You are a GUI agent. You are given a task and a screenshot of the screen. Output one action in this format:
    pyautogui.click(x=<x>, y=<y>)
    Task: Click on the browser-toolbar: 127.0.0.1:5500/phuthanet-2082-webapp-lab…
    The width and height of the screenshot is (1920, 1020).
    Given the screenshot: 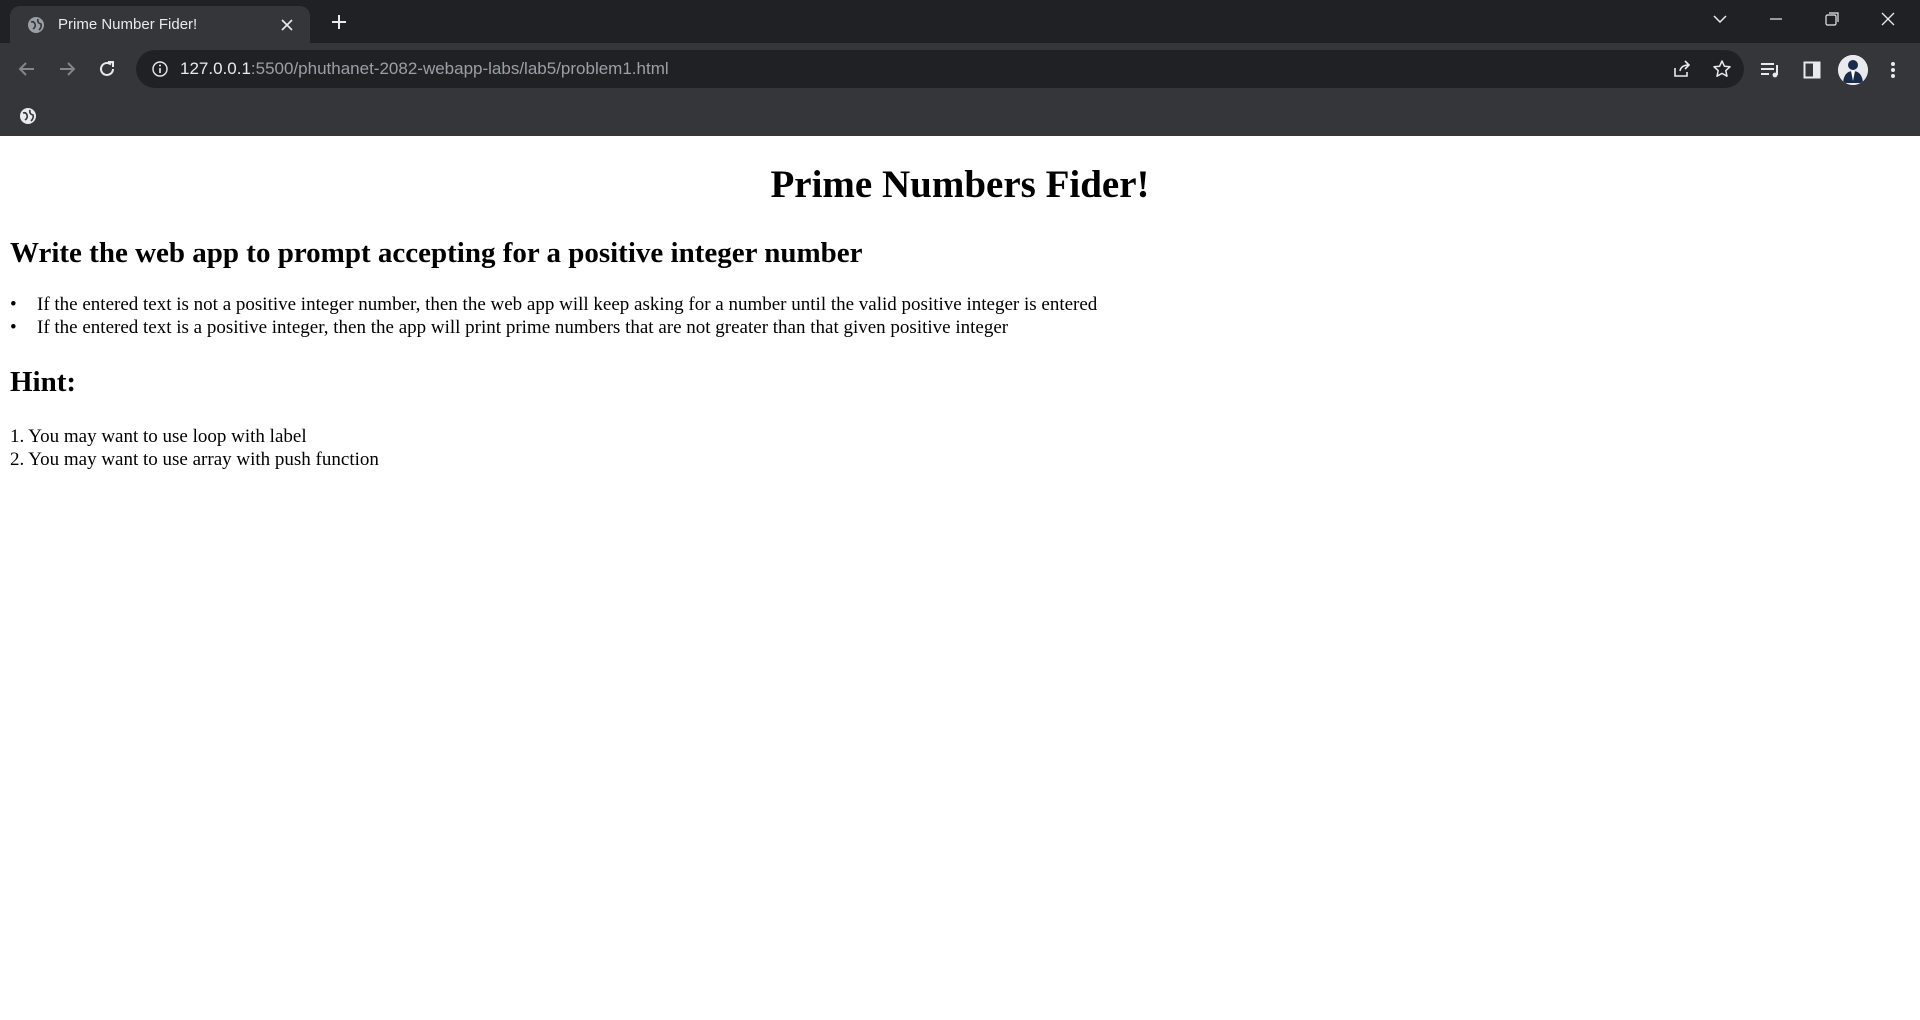 What is the action you would take?
    pyautogui.click(x=960, y=69)
    